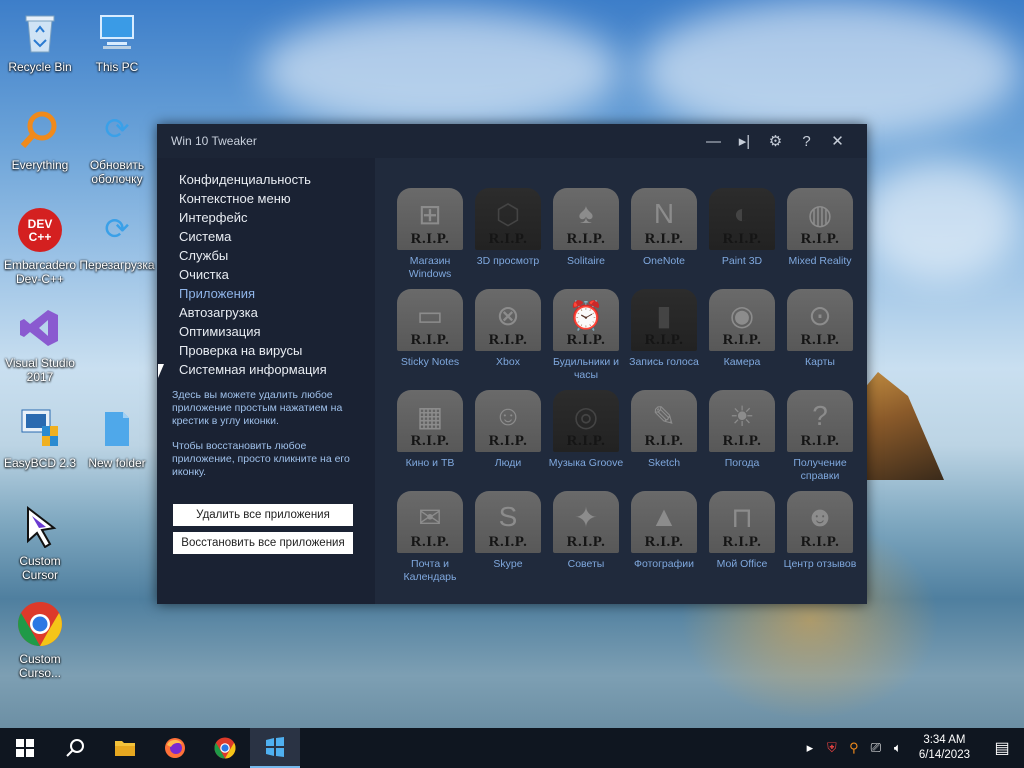  What do you see at coordinates (806, 141) in the screenshot?
I see `help-icon: ?` at bounding box center [806, 141].